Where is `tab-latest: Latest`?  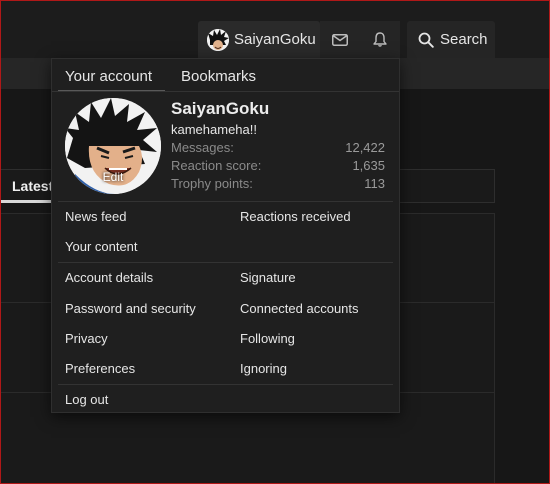 tab-latest: Latest is located at coordinates (26, 186).